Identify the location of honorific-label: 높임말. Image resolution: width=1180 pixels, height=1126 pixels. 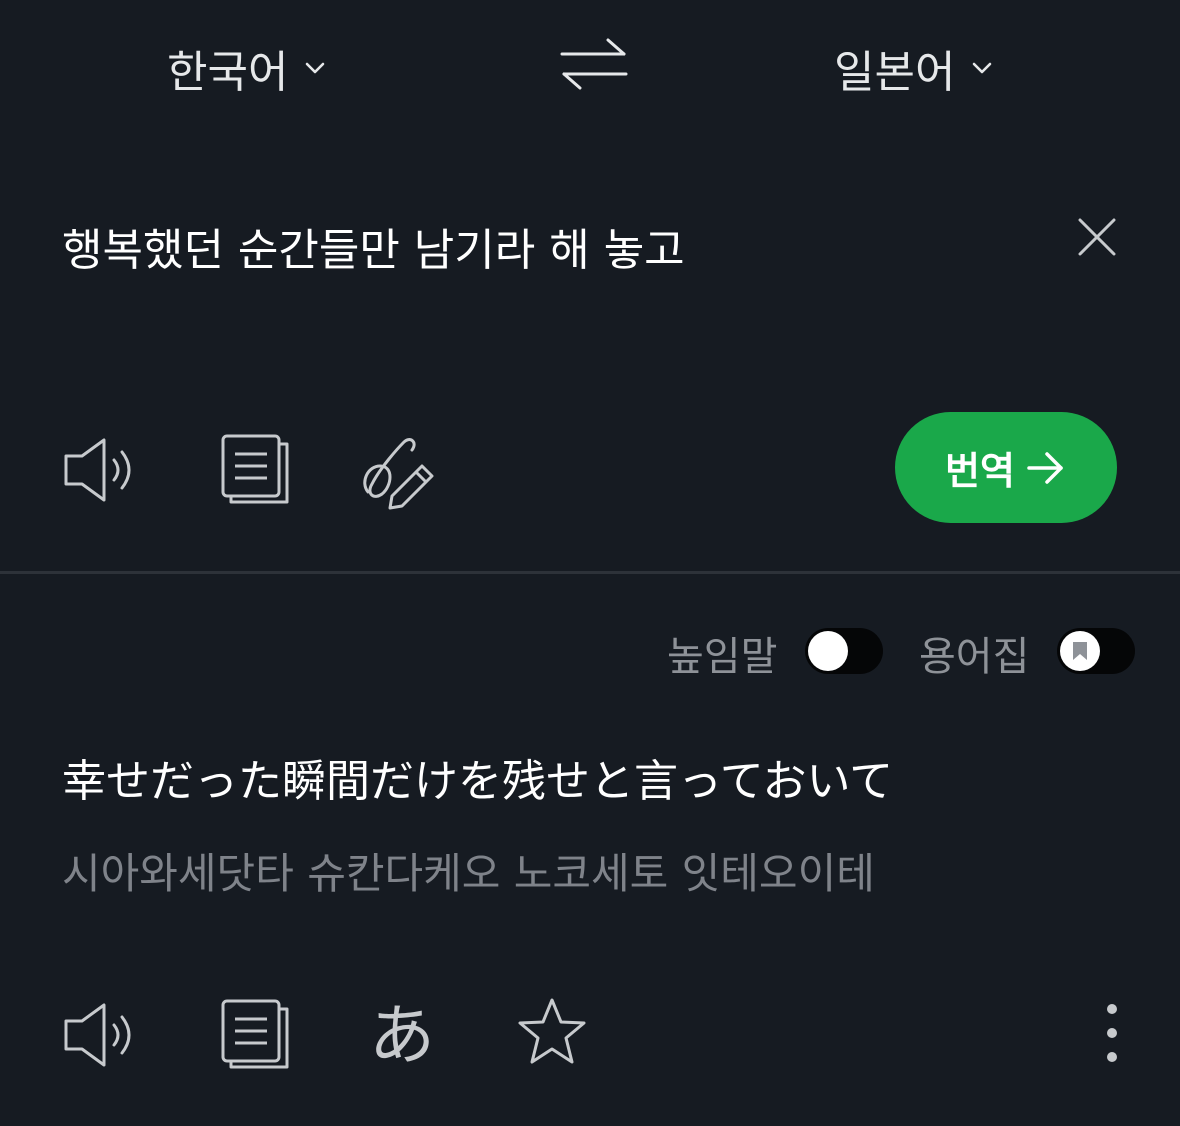
(722, 657).